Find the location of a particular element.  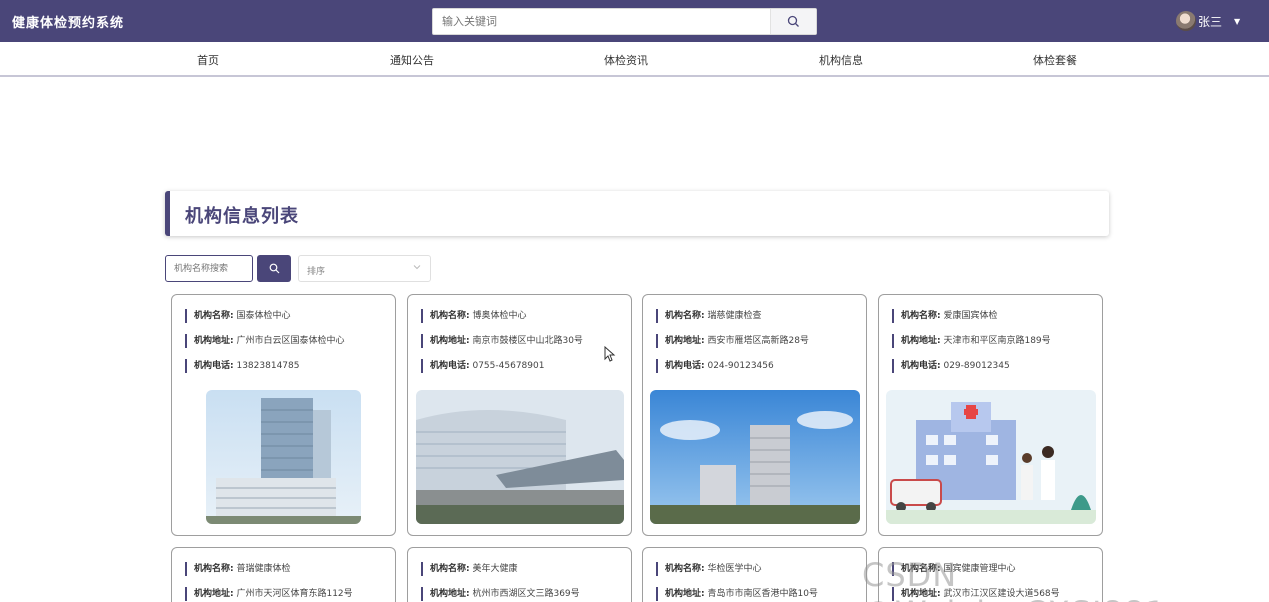

card-address-row: 机构地址: 广州市白云区国泰体检中心 is located at coordinates (265, 341).